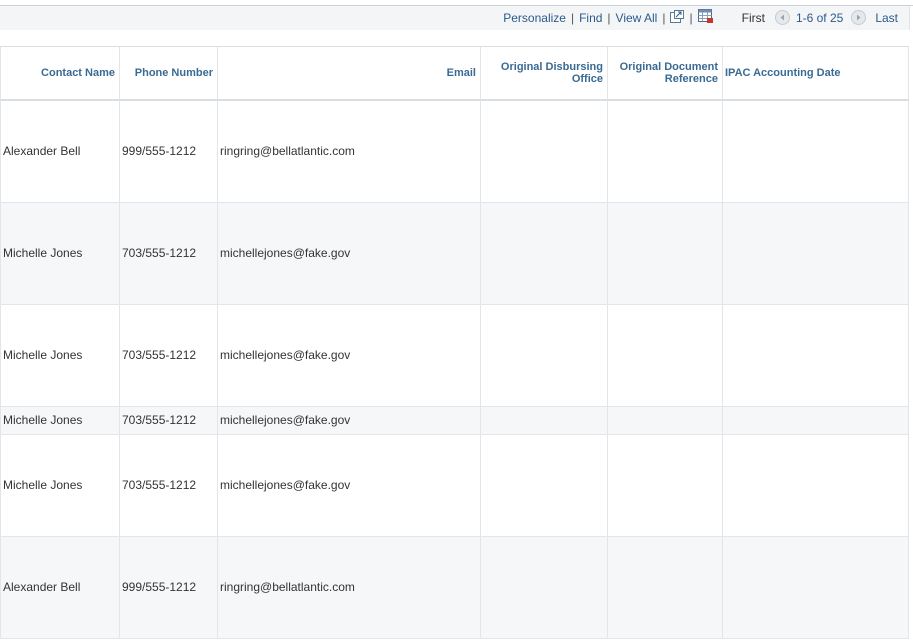 This screenshot has height=642, width=913. What do you see at coordinates (665, 73) in the screenshot?
I see `column-header-original-document-reference: Original Document Reference` at bounding box center [665, 73].